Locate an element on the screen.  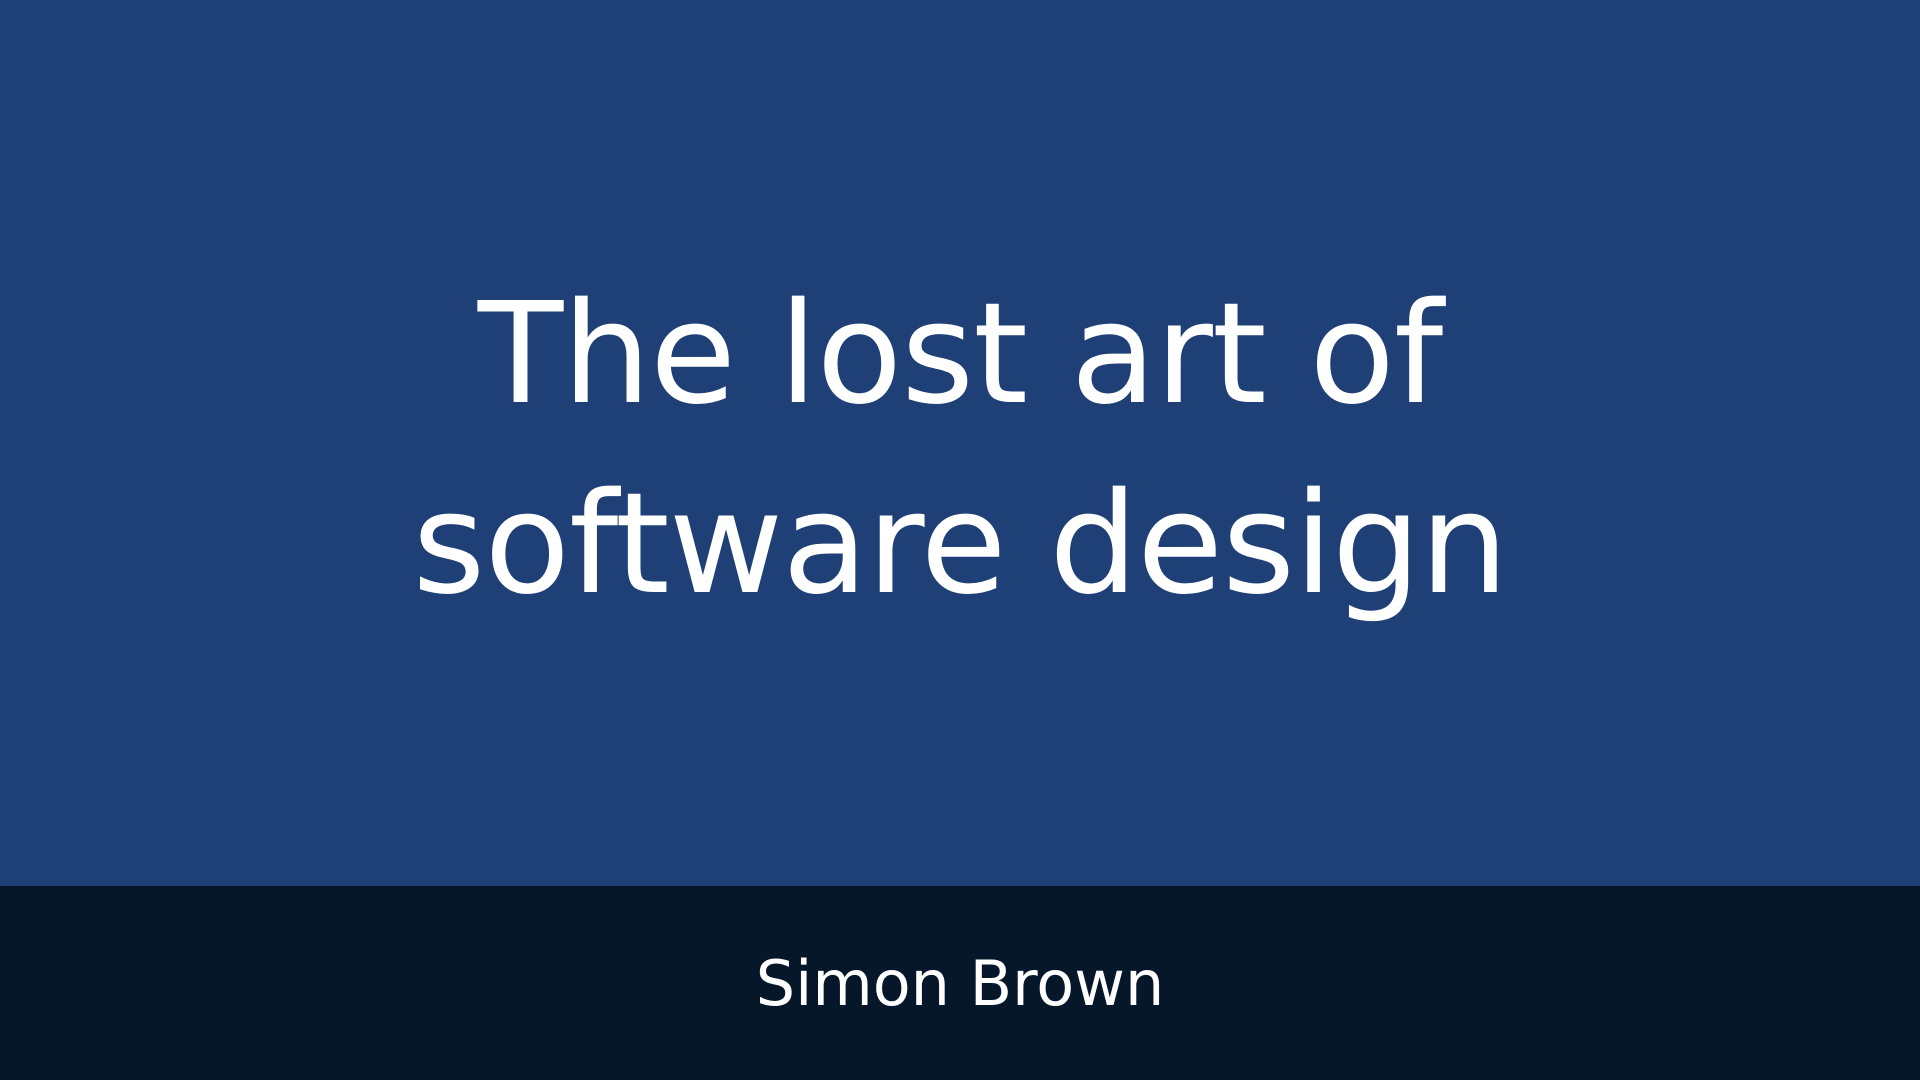
author-name: Simon Brown is located at coordinates (960, 983).